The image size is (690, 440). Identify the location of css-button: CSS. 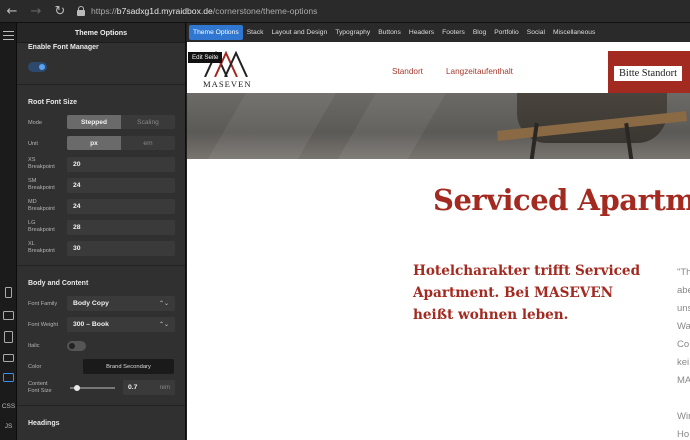
(8, 406).